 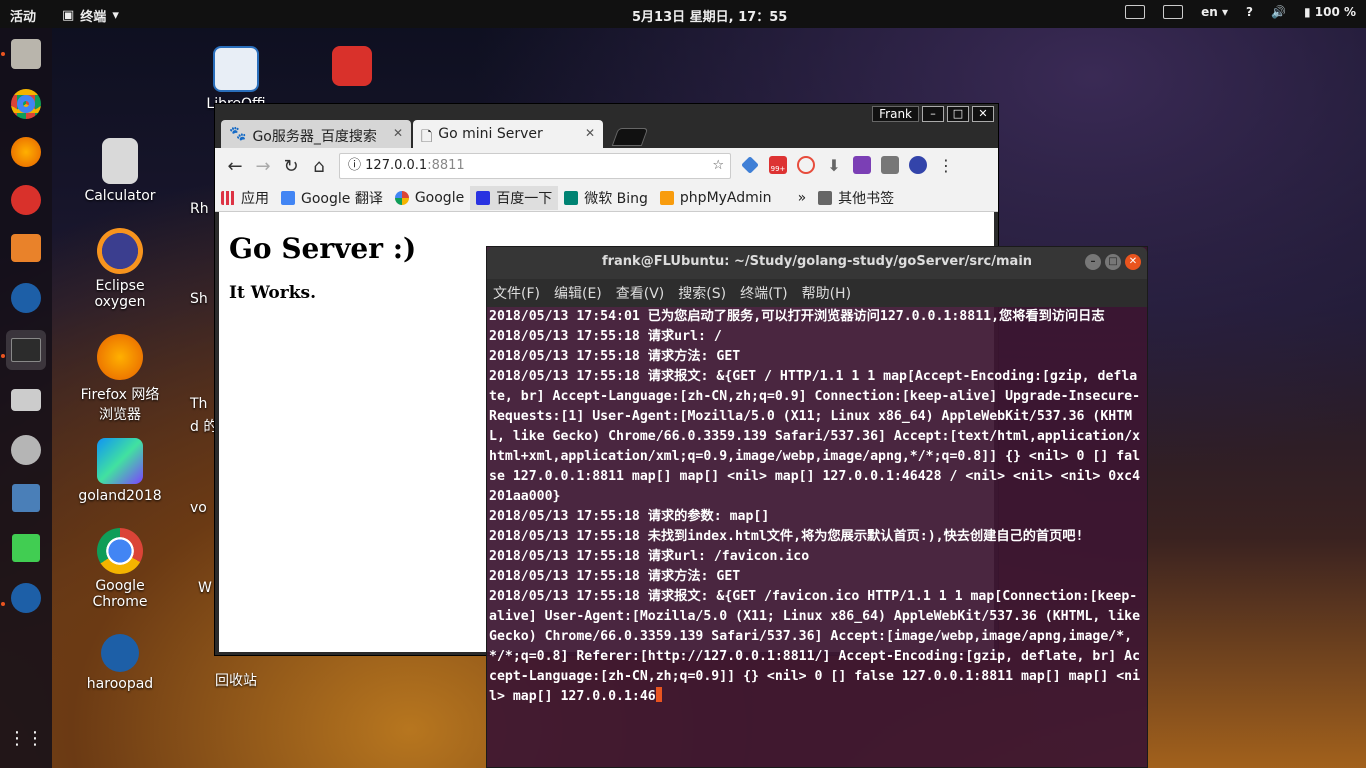 What do you see at coordinates (716, 198) in the screenshot?
I see `bookmark-phpmyadmin: phpMyAdmin` at bounding box center [716, 198].